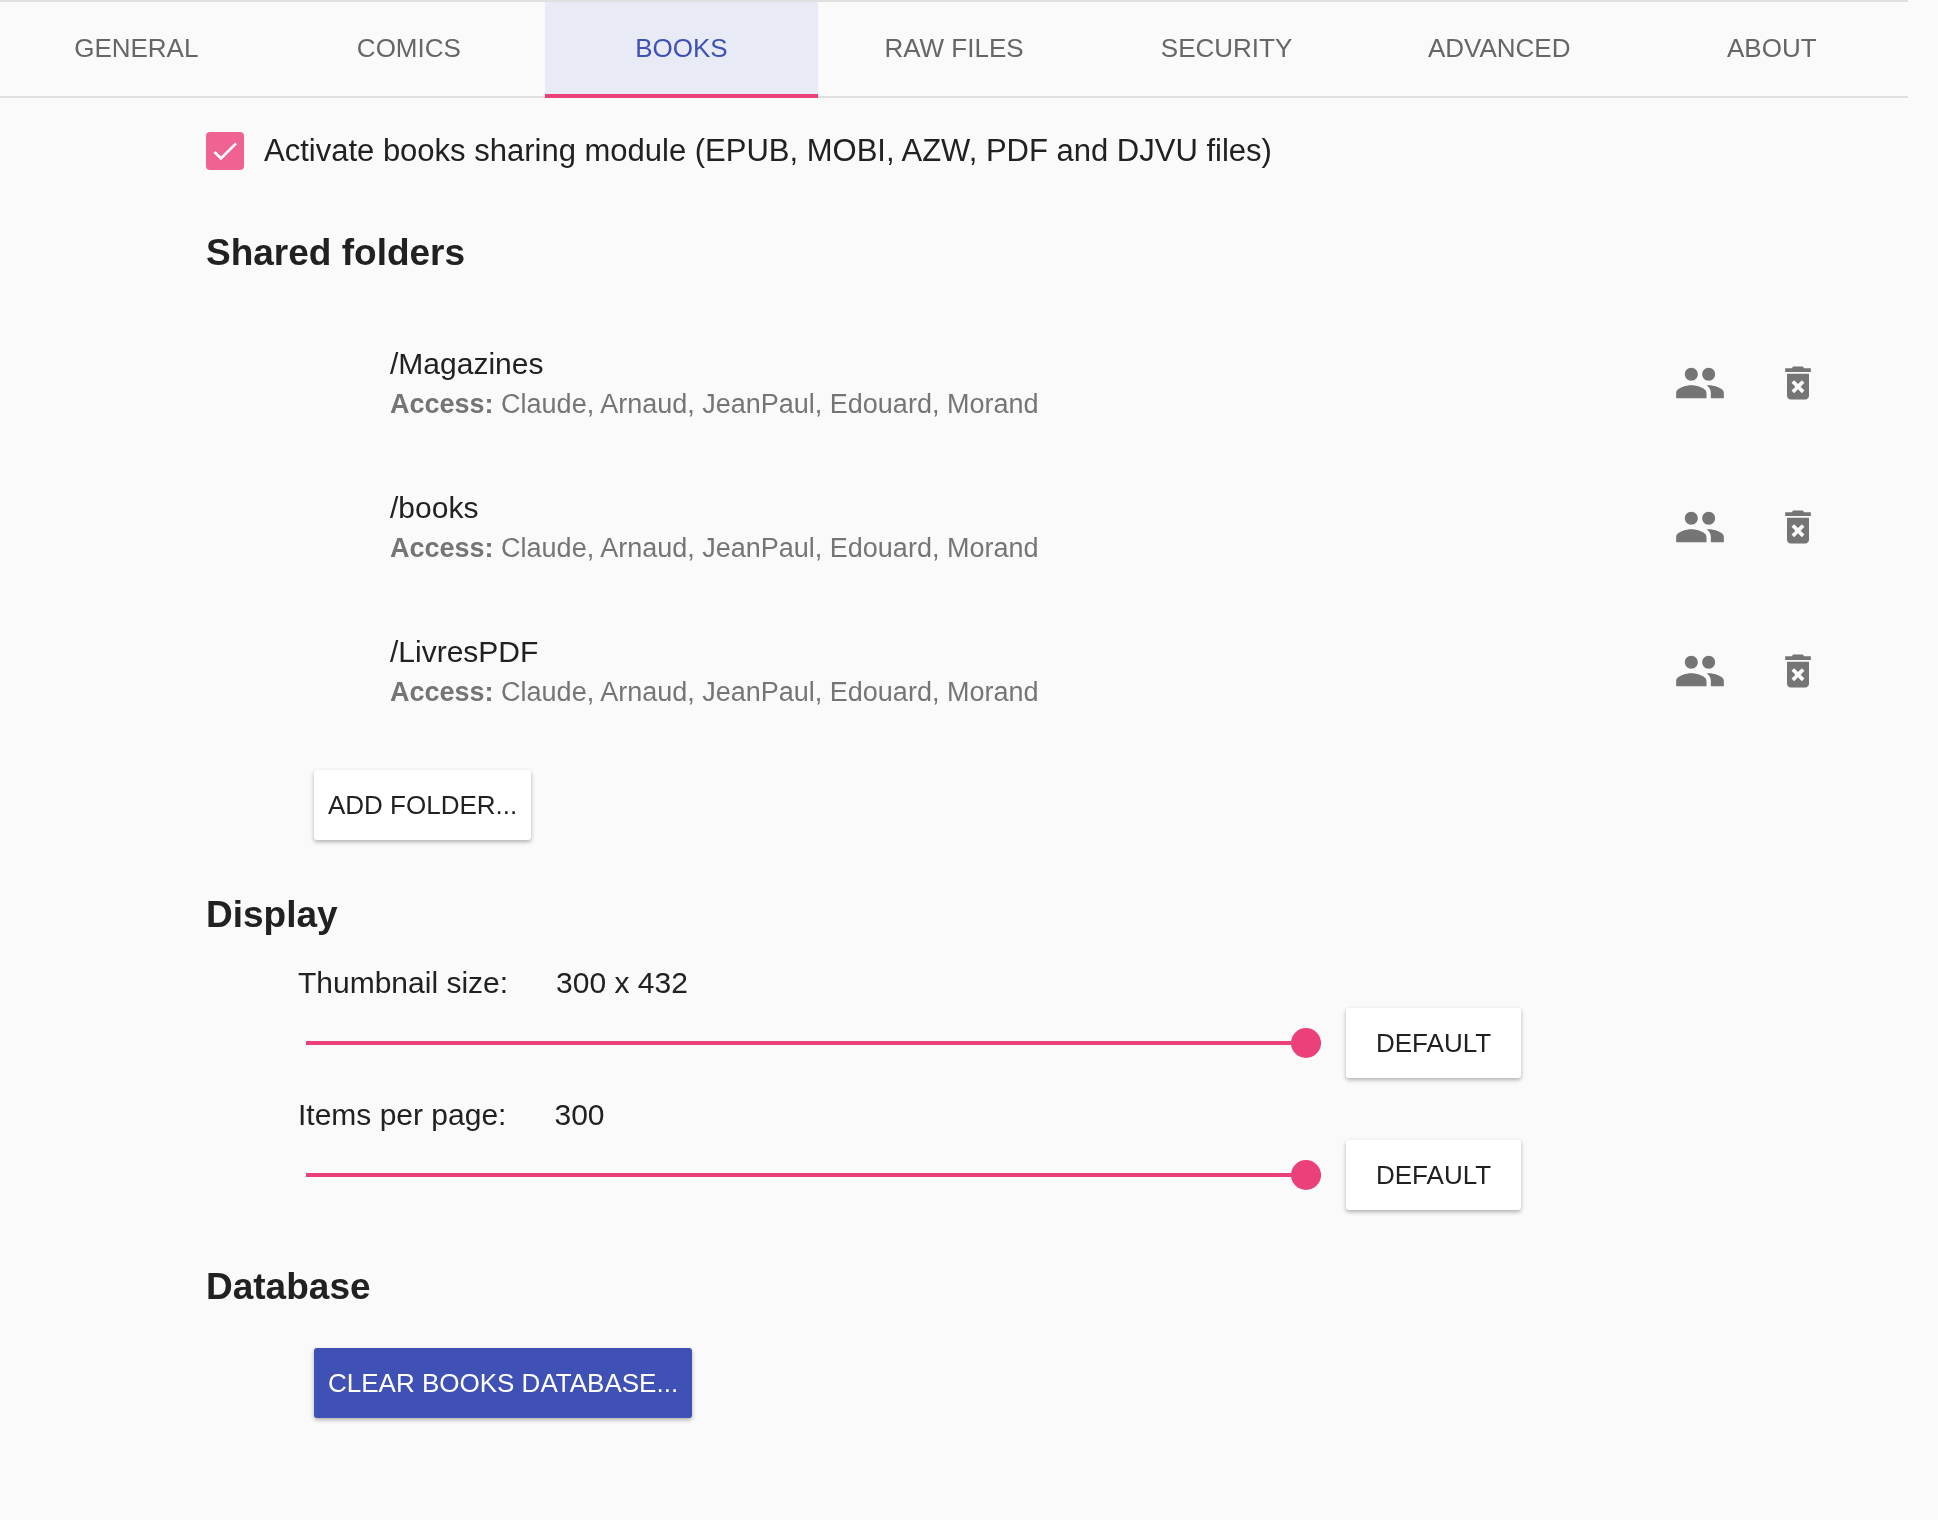 This screenshot has width=1938, height=1520. Describe the element at coordinates (681, 50) in the screenshot. I see `tab: BOOKS` at that location.